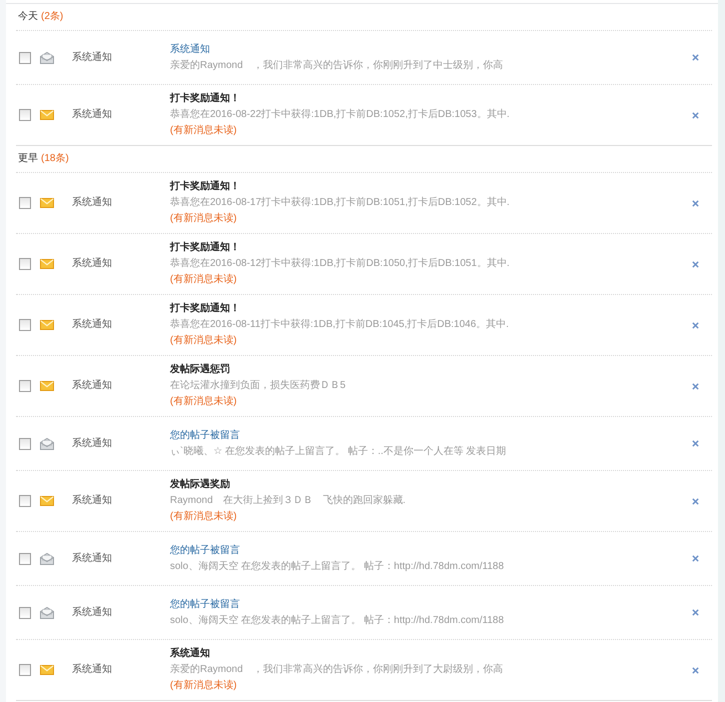 This screenshot has height=702, width=725. Describe the element at coordinates (52, 17) in the screenshot. I see `message-count: (2条)` at that location.